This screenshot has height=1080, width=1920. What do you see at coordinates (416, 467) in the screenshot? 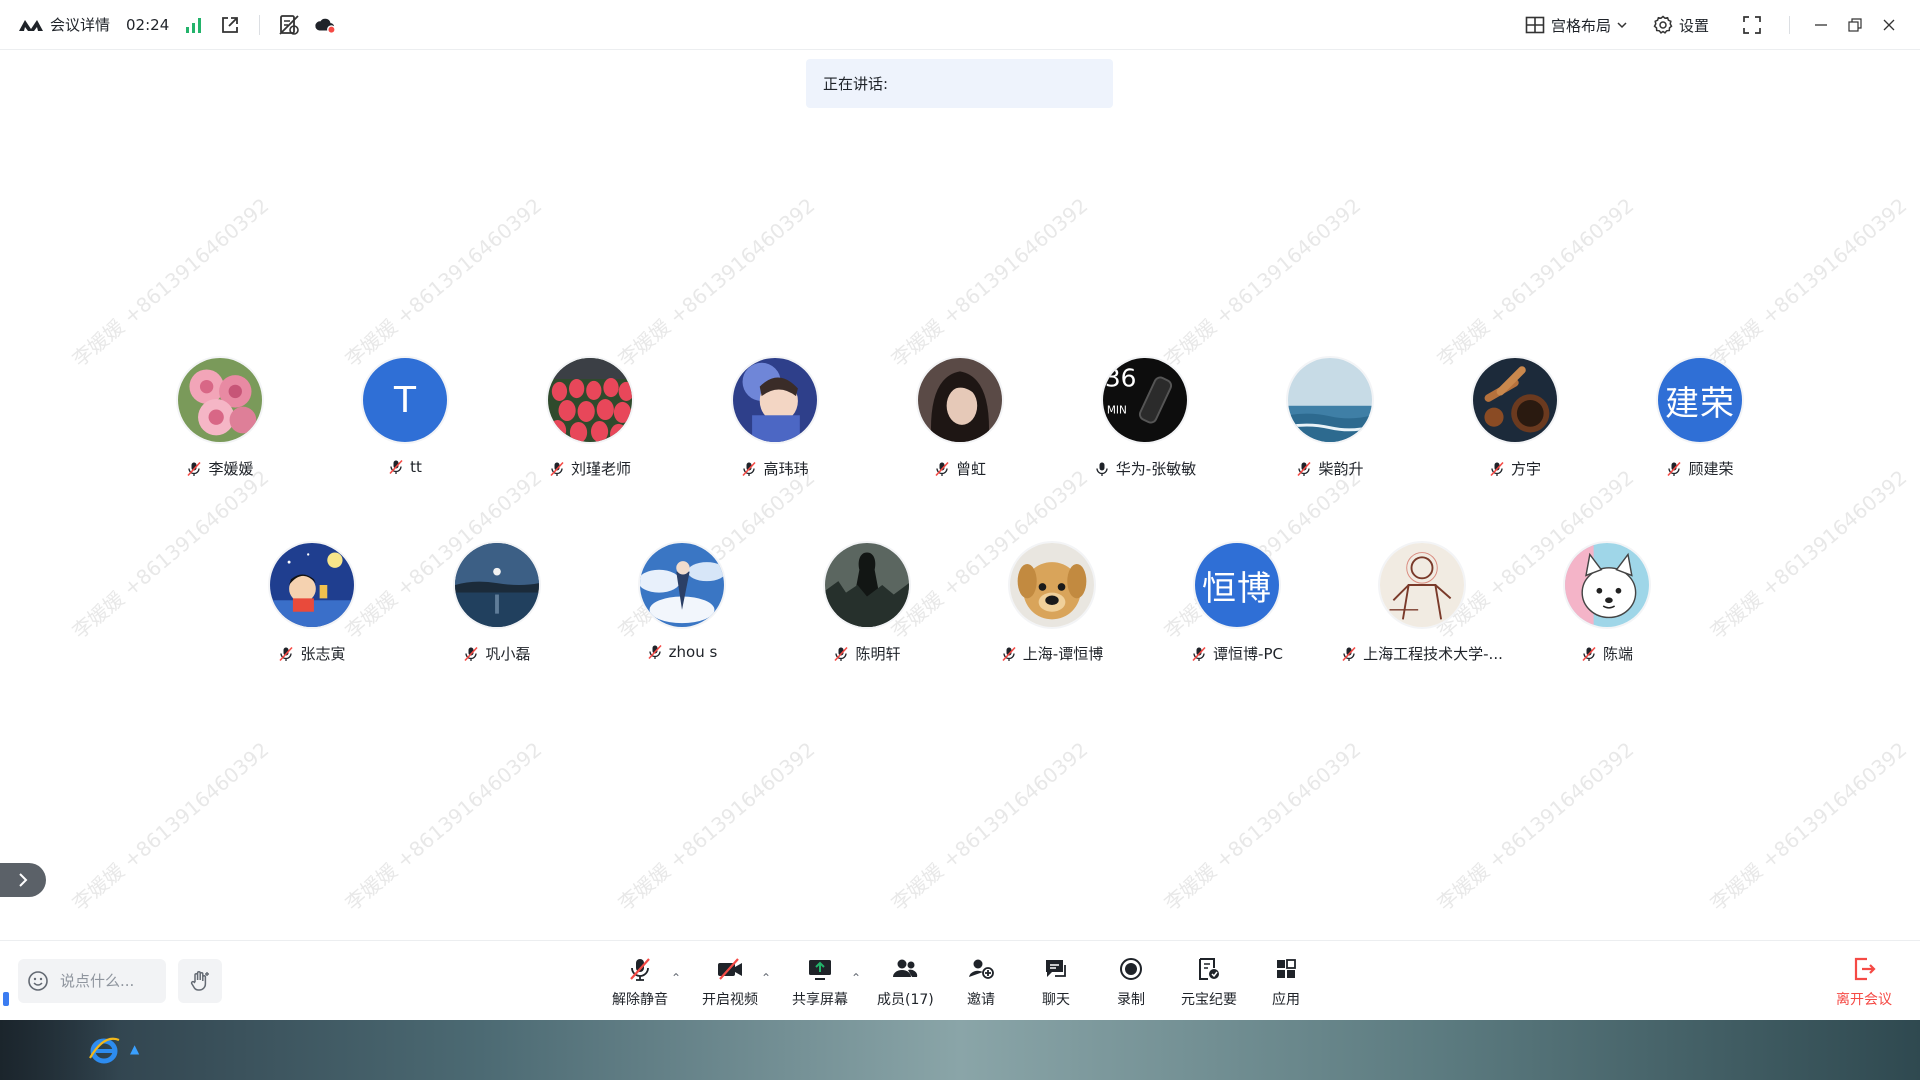
I see `participant-name: tt` at bounding box center [416, 467].